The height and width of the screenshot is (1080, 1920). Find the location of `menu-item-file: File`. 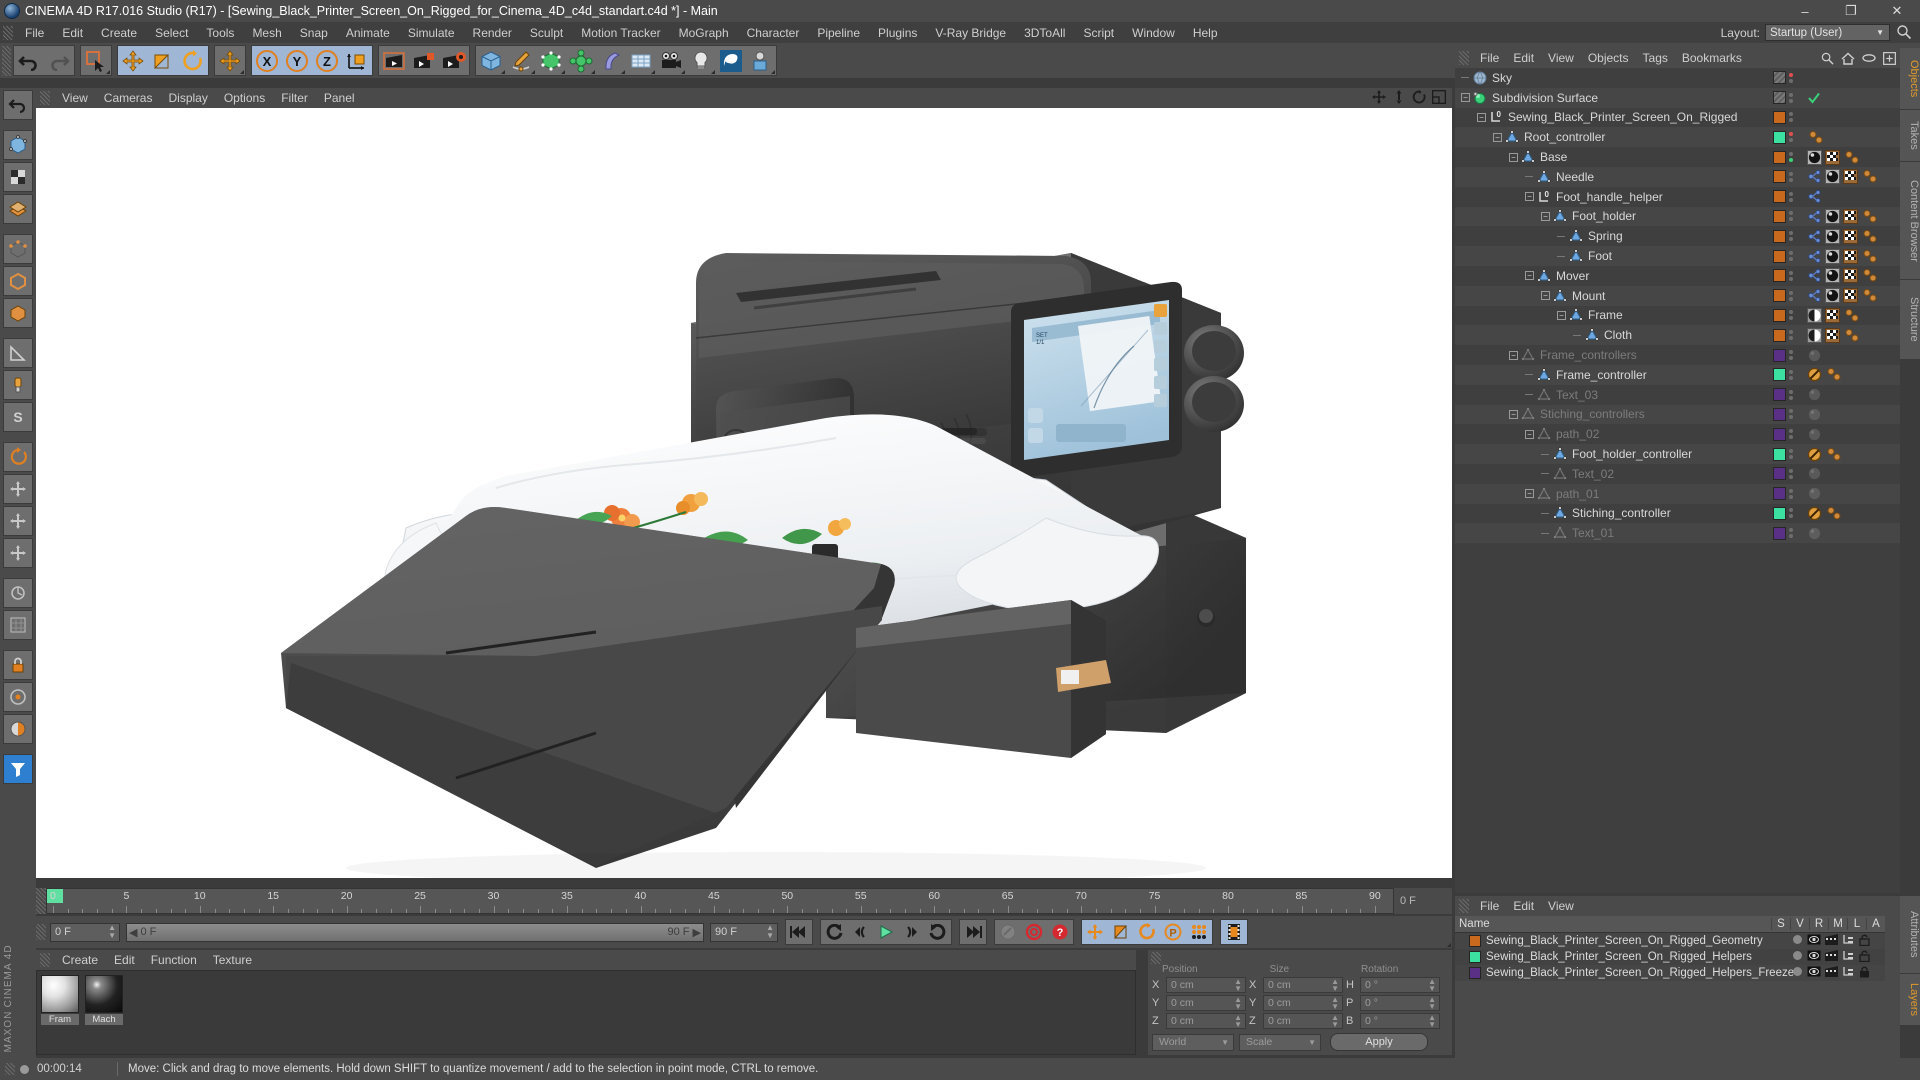

menu-item-file: File is located at coordinates (34, 33).